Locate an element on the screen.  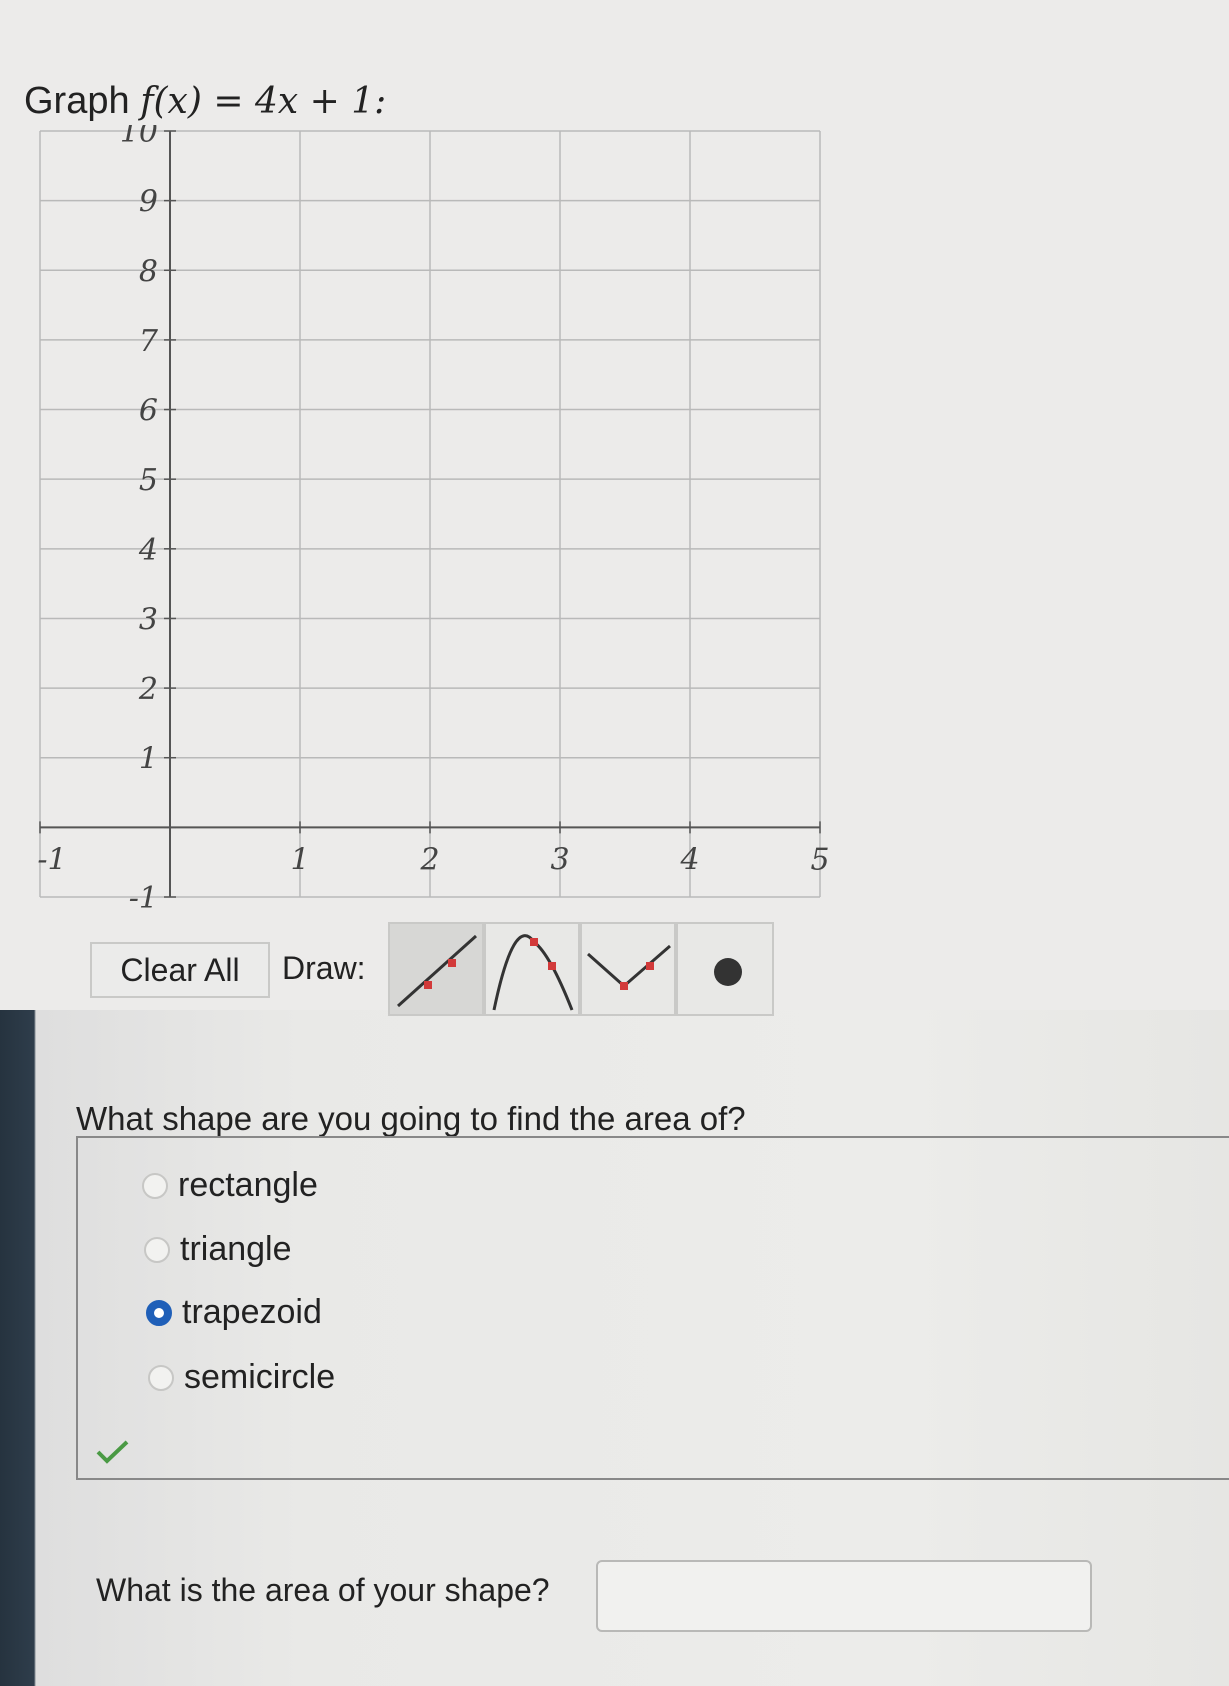
option-trapezoid: trapezoid is located at coordinates (234, 1312).